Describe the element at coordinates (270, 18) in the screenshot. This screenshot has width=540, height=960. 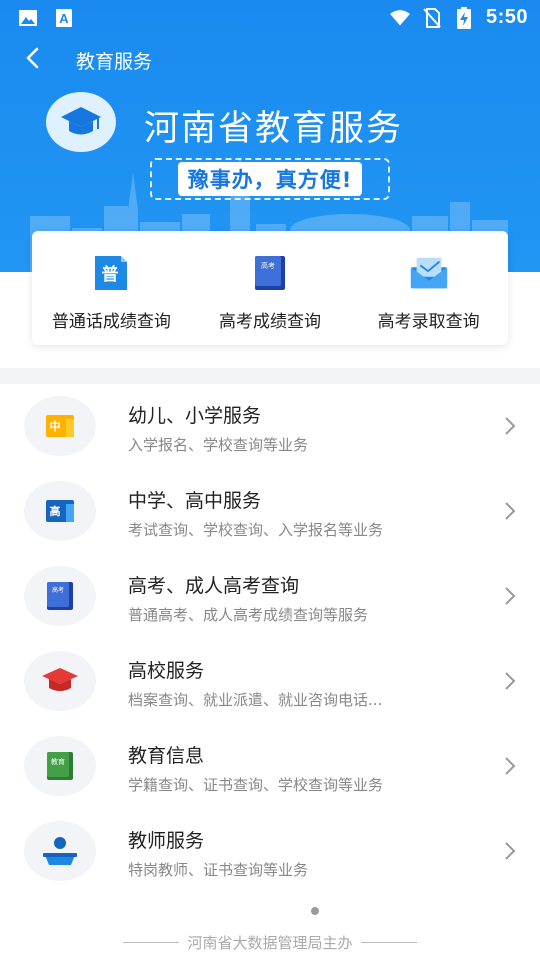
I see `status-bar: A 5:50` at that location.